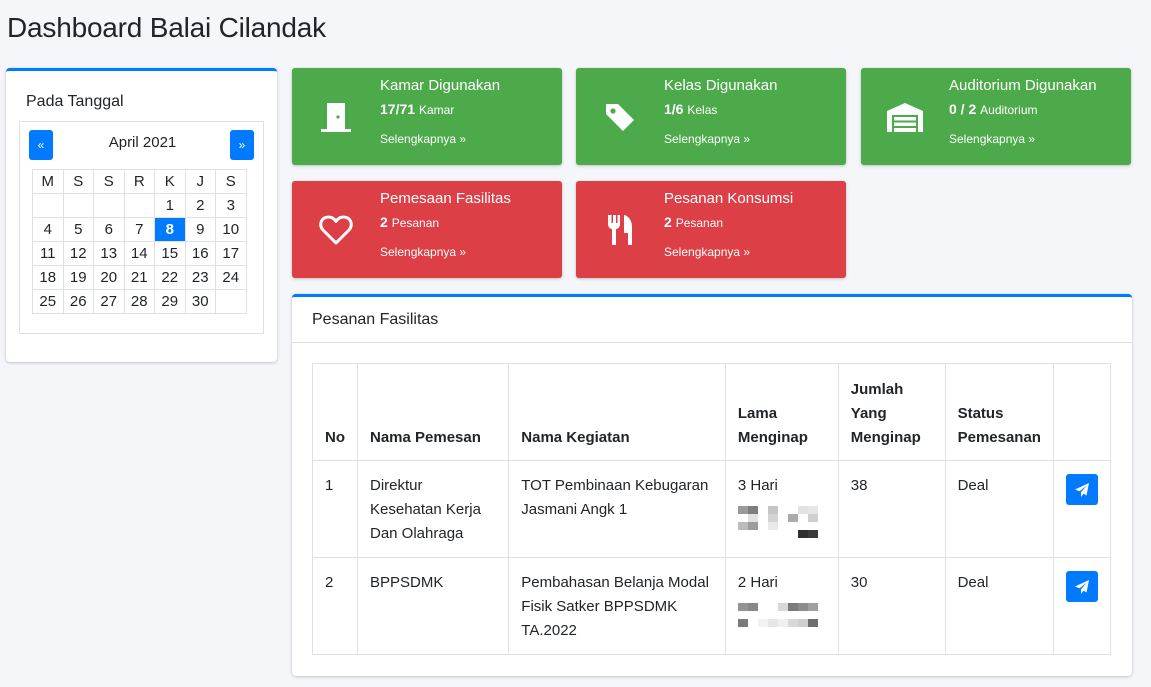 The height and width of the screenshot is (687, 1151). I want to click on stat-box-pesanan-konsumsi: Pesanan Konsumsi 2 Pesanan Selengkapnya », so click(711, 229).